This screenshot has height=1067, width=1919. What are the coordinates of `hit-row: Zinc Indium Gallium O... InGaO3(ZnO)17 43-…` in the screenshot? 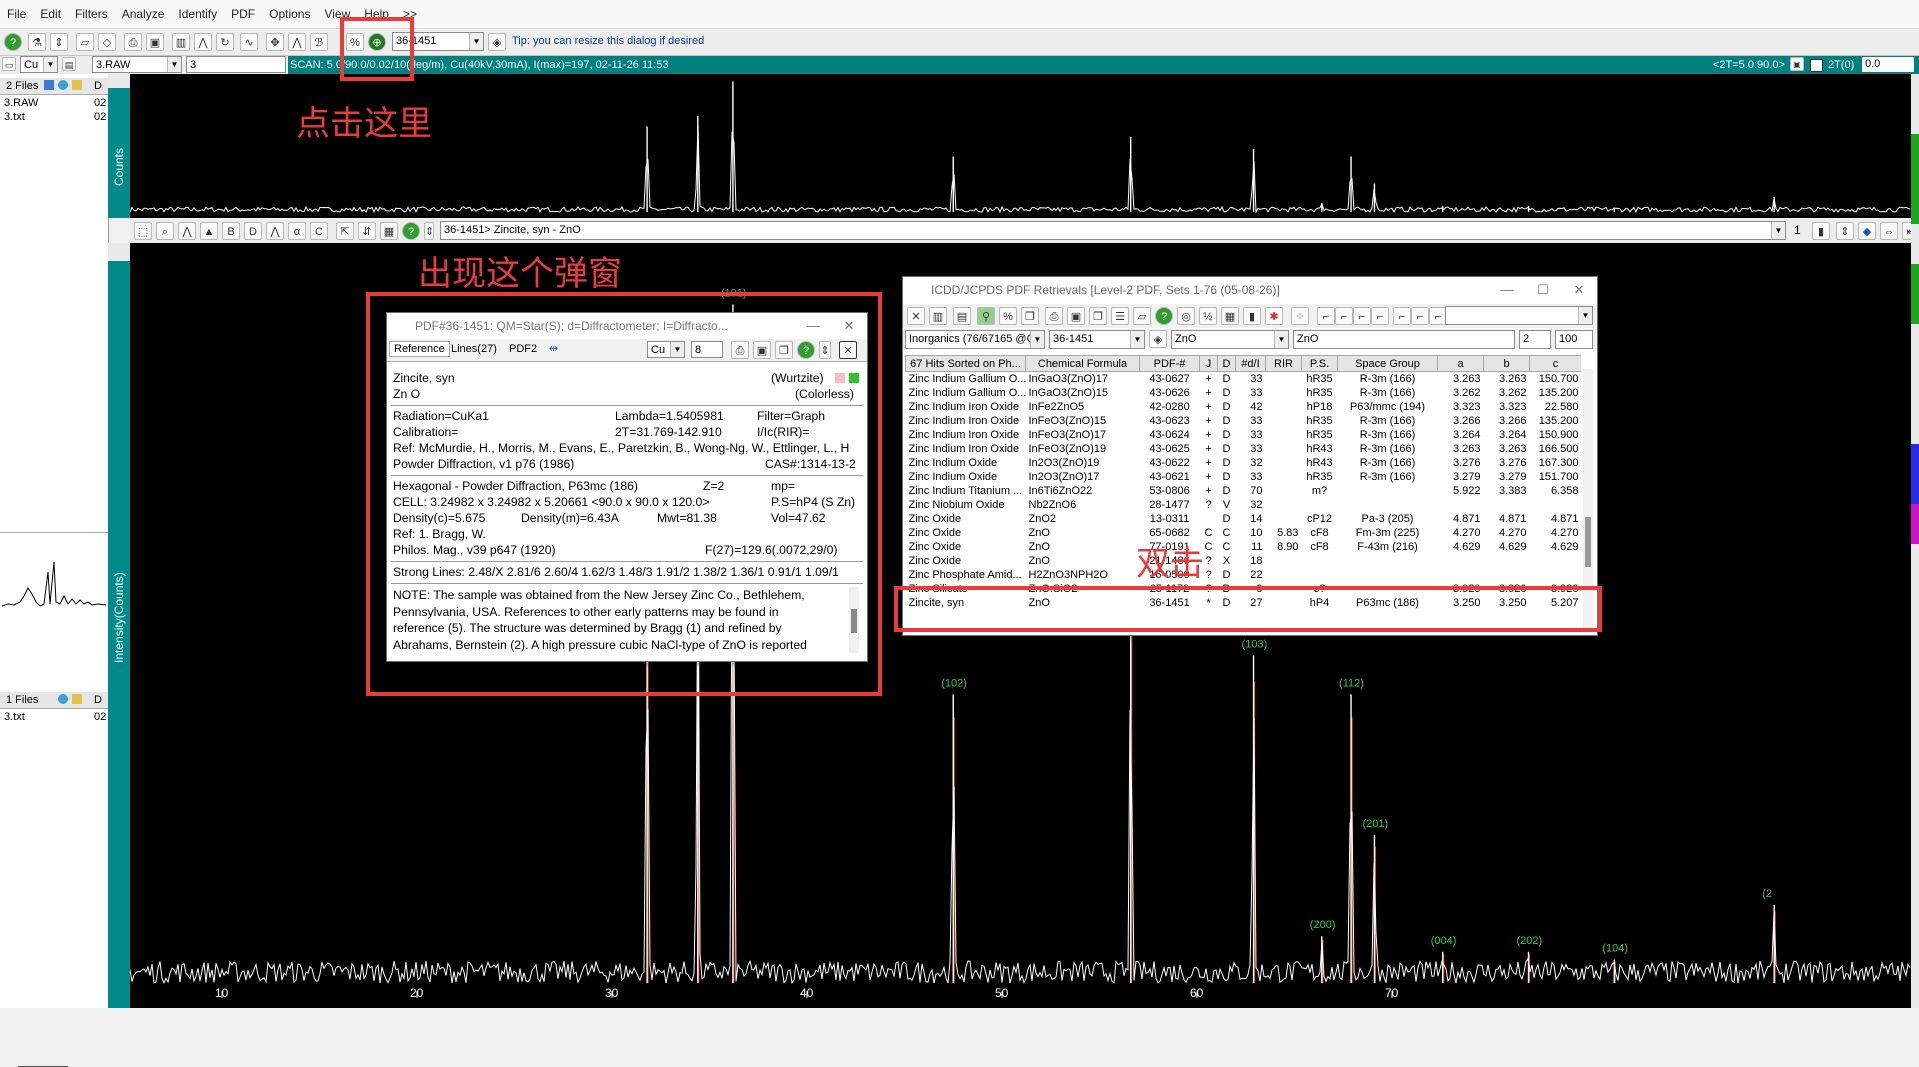 It's located at (1244, 379).